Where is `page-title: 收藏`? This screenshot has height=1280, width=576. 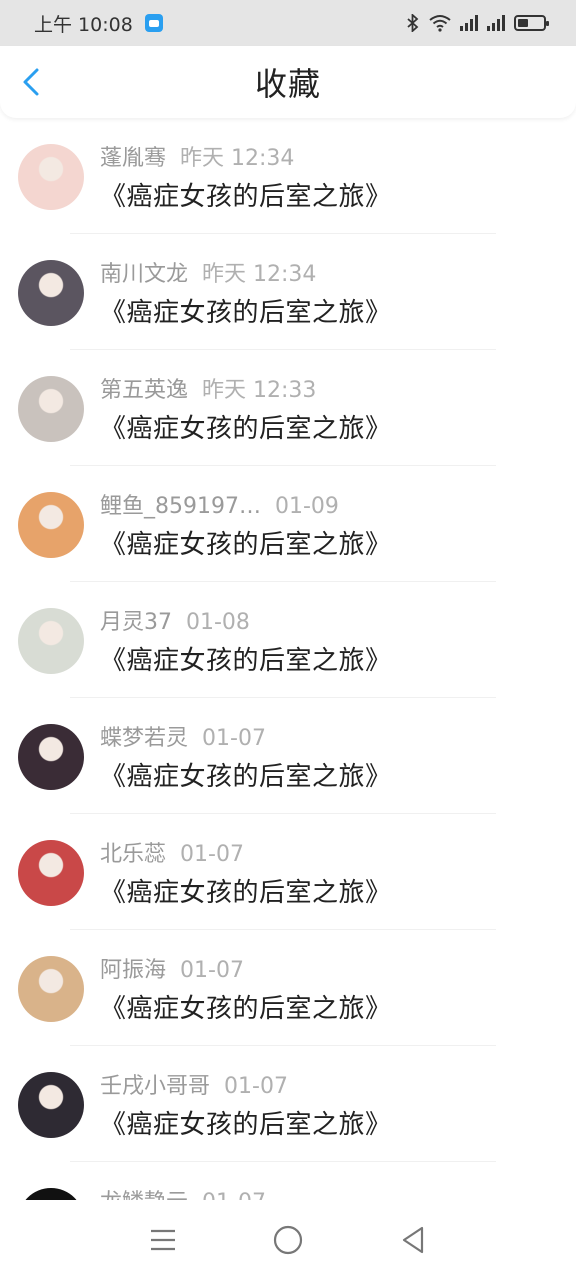
page-title: 收藏 is located at coordinates (287, 84).